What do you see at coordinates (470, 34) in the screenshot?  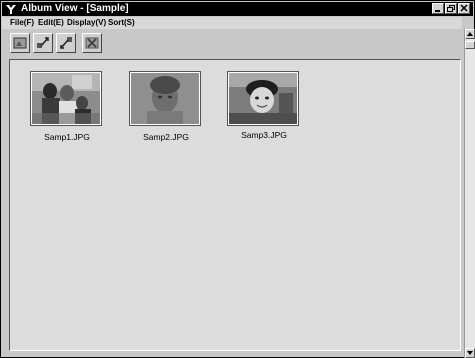 I see `scroll-up-button` at bounding box center [470, 34].